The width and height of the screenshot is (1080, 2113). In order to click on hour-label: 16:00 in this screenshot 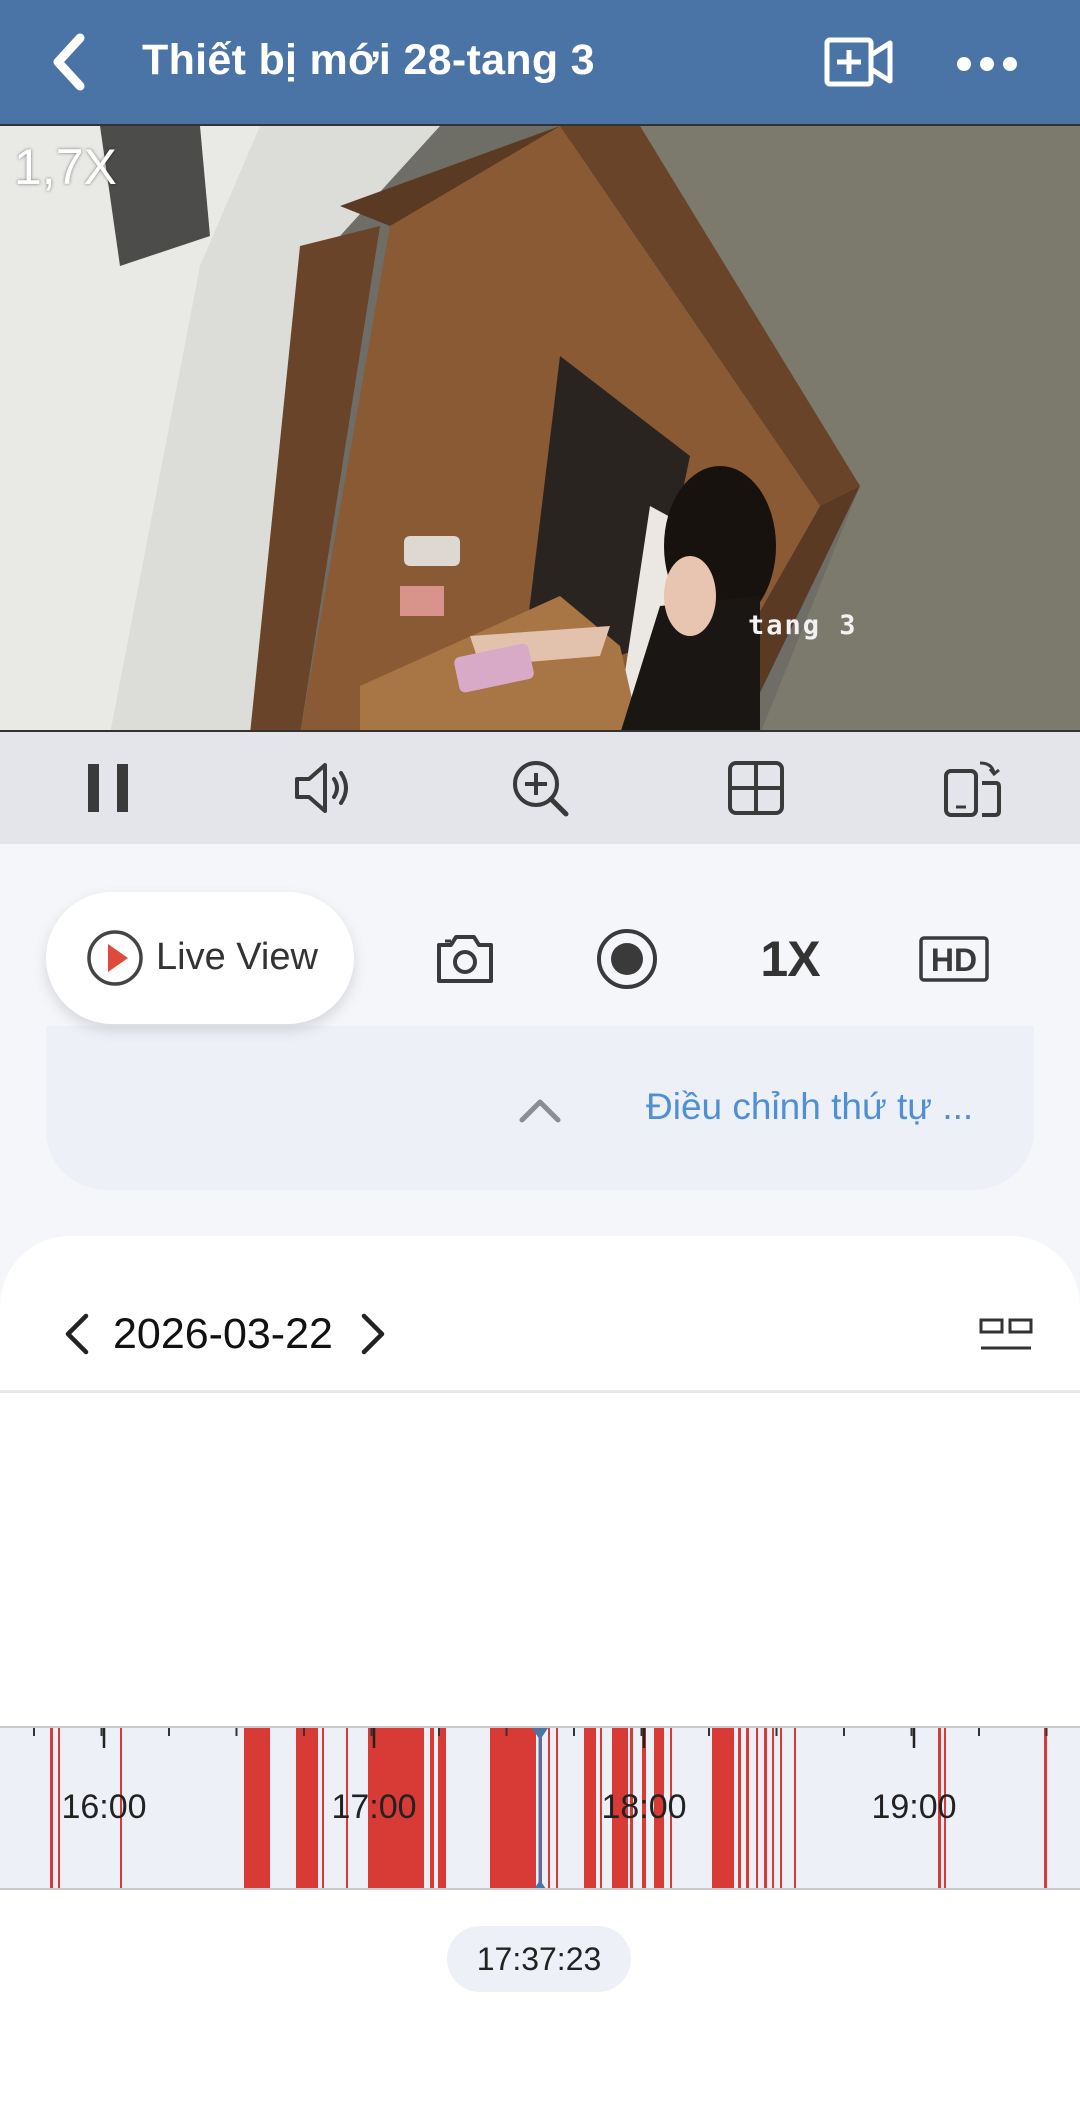, I will do `click(104, 1807)`.